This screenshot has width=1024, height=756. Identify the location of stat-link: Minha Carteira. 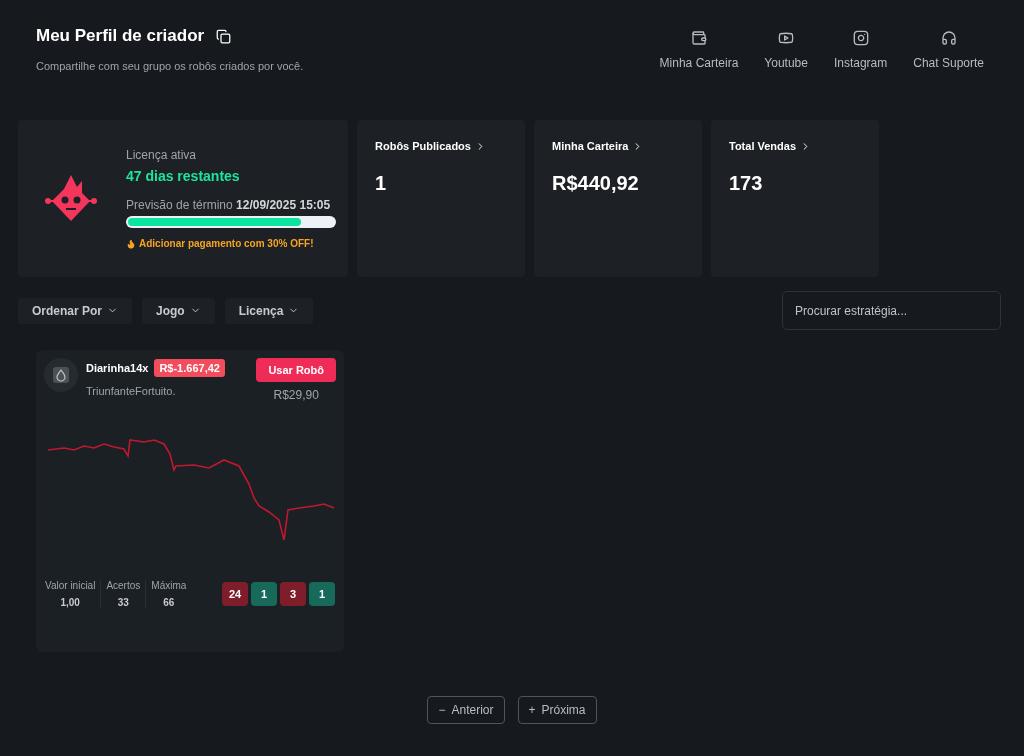
(618, 146).